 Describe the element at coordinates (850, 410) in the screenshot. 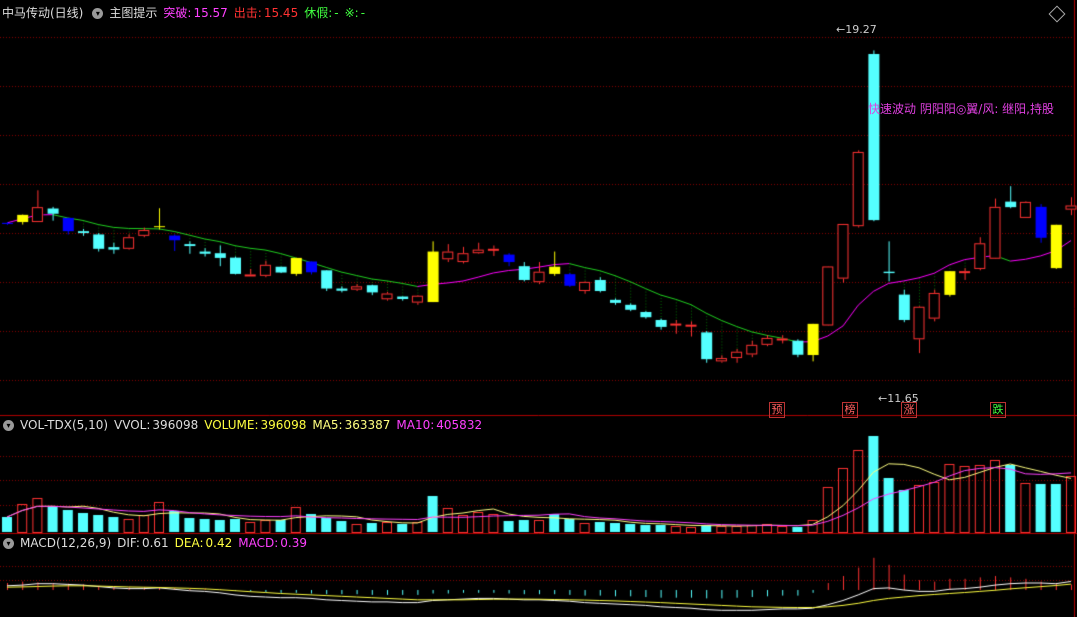

I see `signal-list: 榜` at that location.